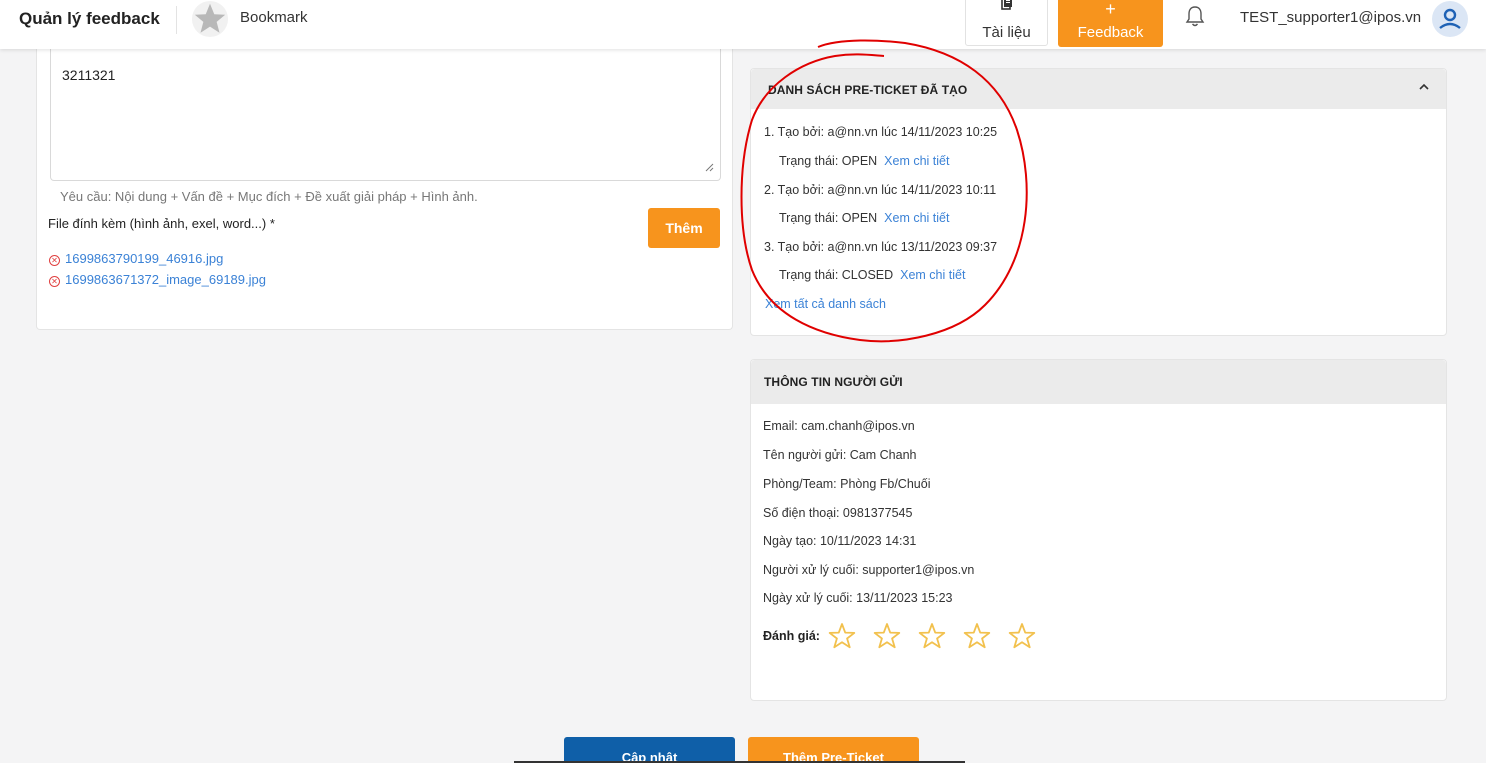 This screenshot has width=1486, height=763. What do you see at coordinates (840, 541) in the screenshot?
I see `created-date: Ngày tạo: 10/11/2023 14:31` at bounding box center [840, 541].